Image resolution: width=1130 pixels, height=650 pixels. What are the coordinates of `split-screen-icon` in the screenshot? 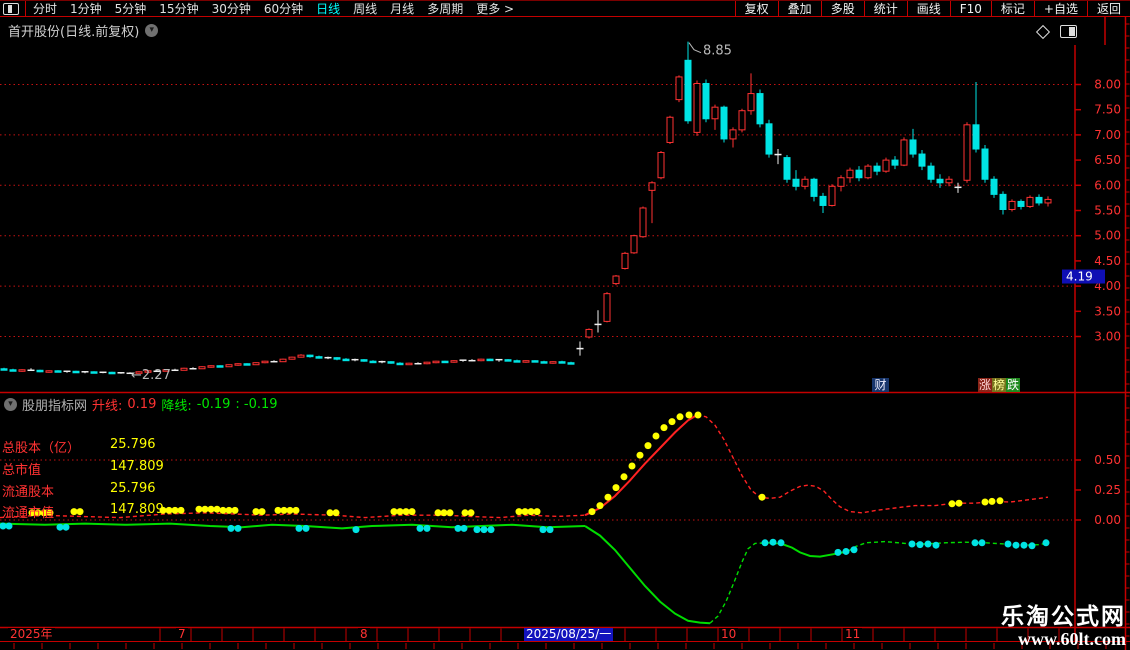 It's located at (1068, 31).